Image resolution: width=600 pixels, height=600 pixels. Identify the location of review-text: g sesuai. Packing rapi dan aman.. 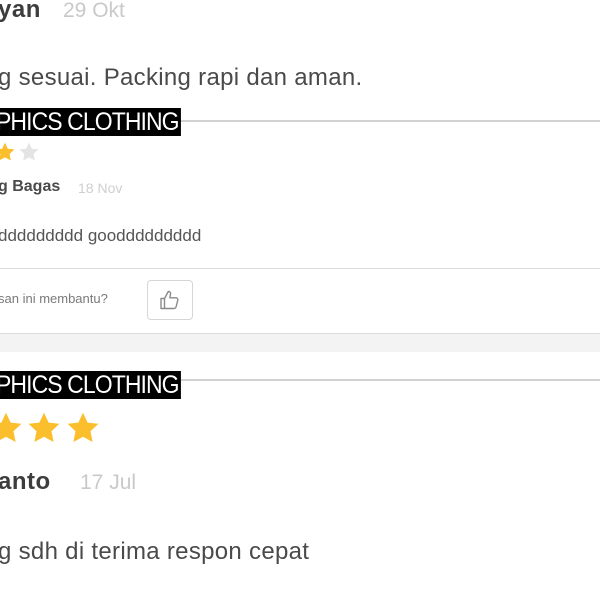
(181, 77).